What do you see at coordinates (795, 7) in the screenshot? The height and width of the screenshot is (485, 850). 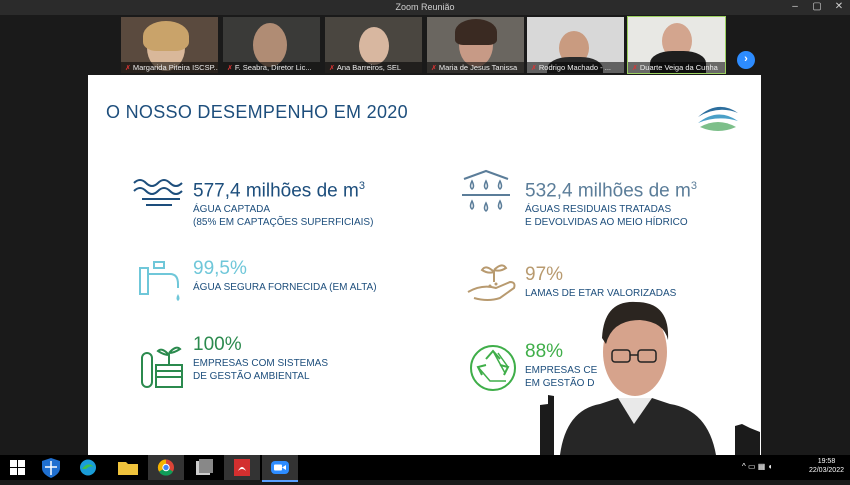 I see `minimize-button: –` at bounding box center [795, 7].